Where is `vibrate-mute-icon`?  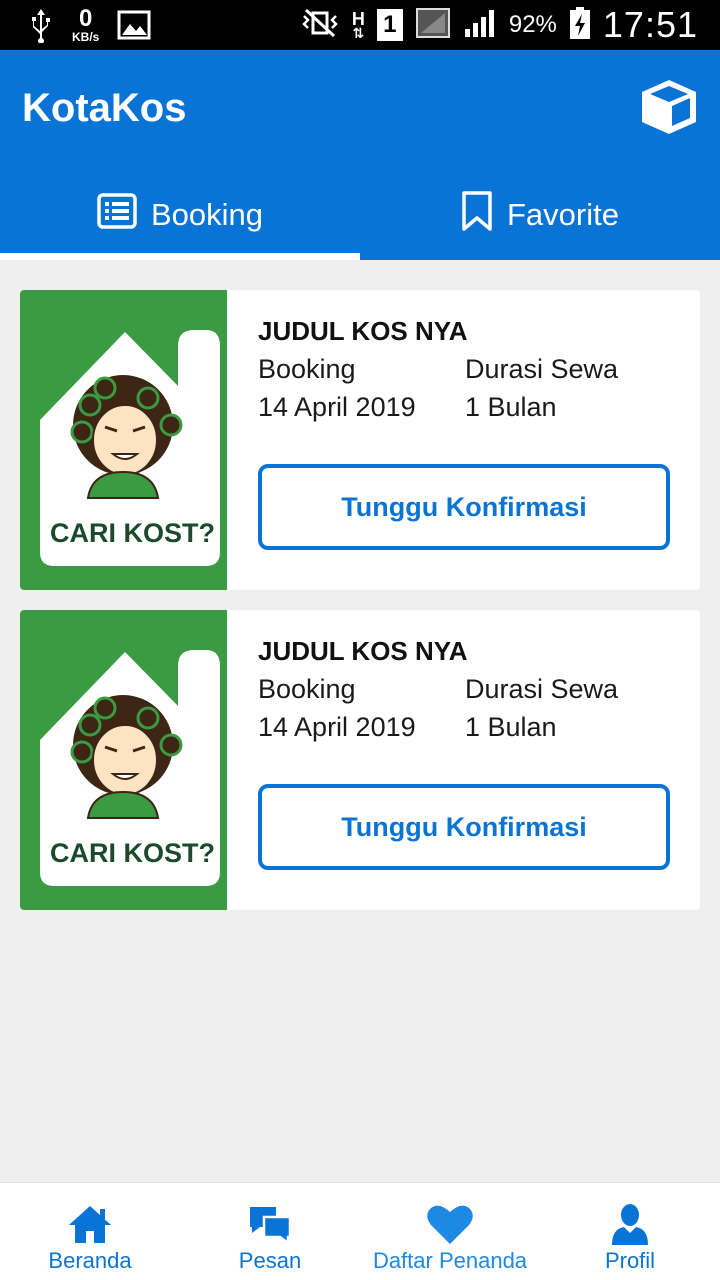
vibrate-mute-icon is located at coordinates (320, 25).